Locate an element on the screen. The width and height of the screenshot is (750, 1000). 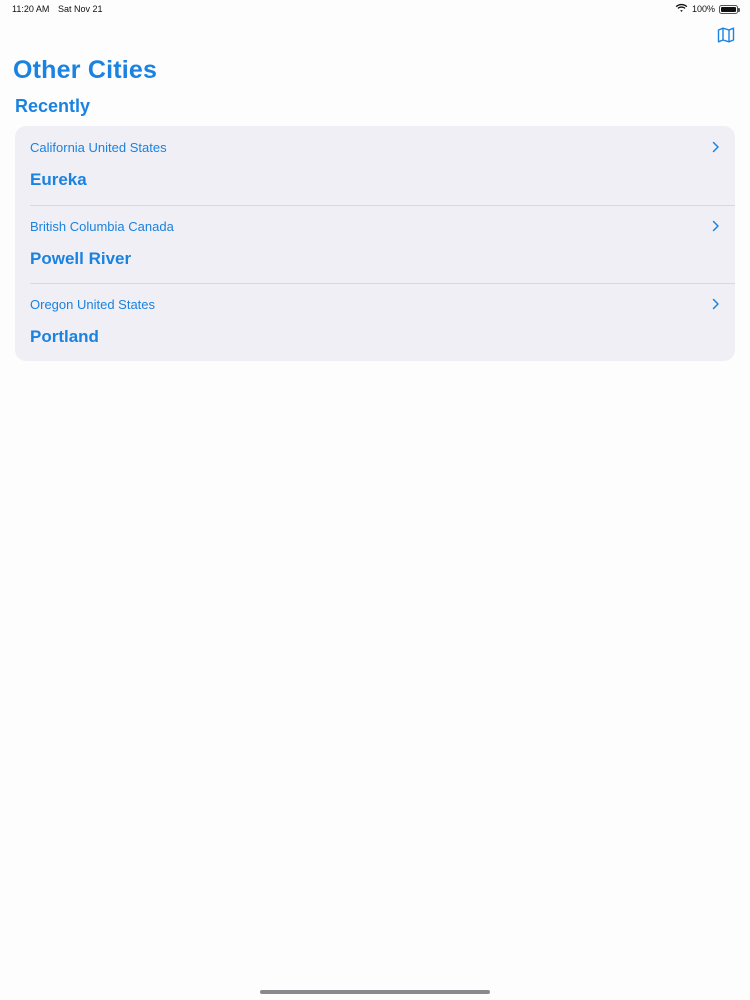
status-bar: 11:20 AM Sat Nov 21 100% is located at coordinates (375, 9).